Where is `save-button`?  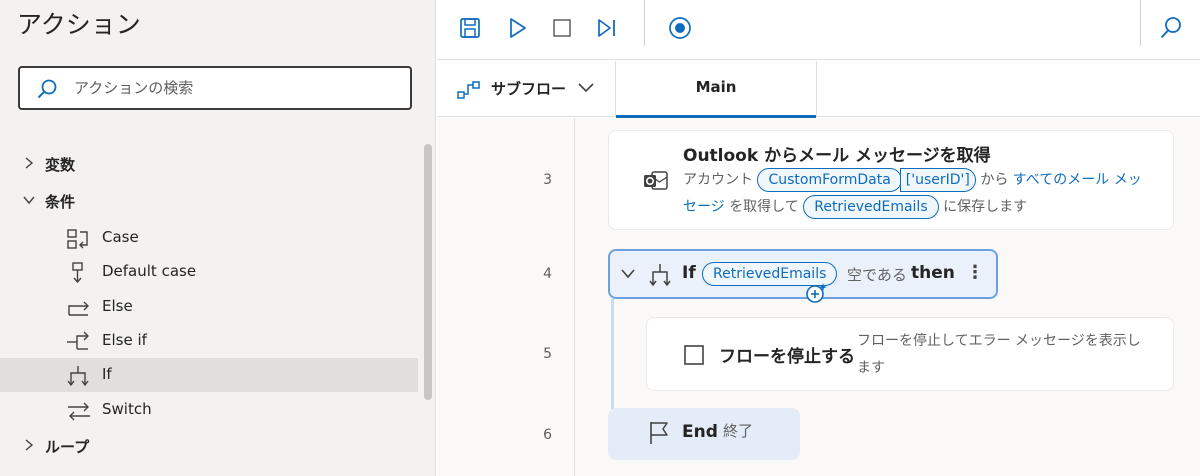 save-button is located at coordinates (470, 28).